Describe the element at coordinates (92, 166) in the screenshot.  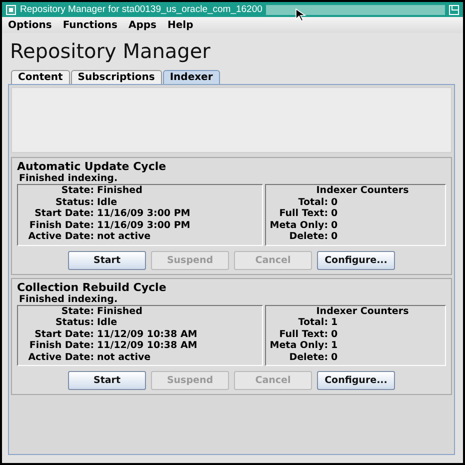
I see `section-title: Automatic Update Cycle` at that location.